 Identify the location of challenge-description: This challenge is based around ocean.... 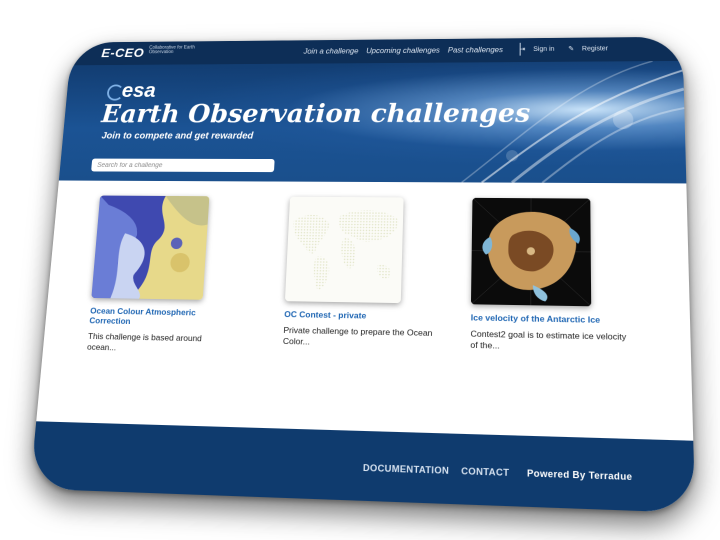
(144, 342).